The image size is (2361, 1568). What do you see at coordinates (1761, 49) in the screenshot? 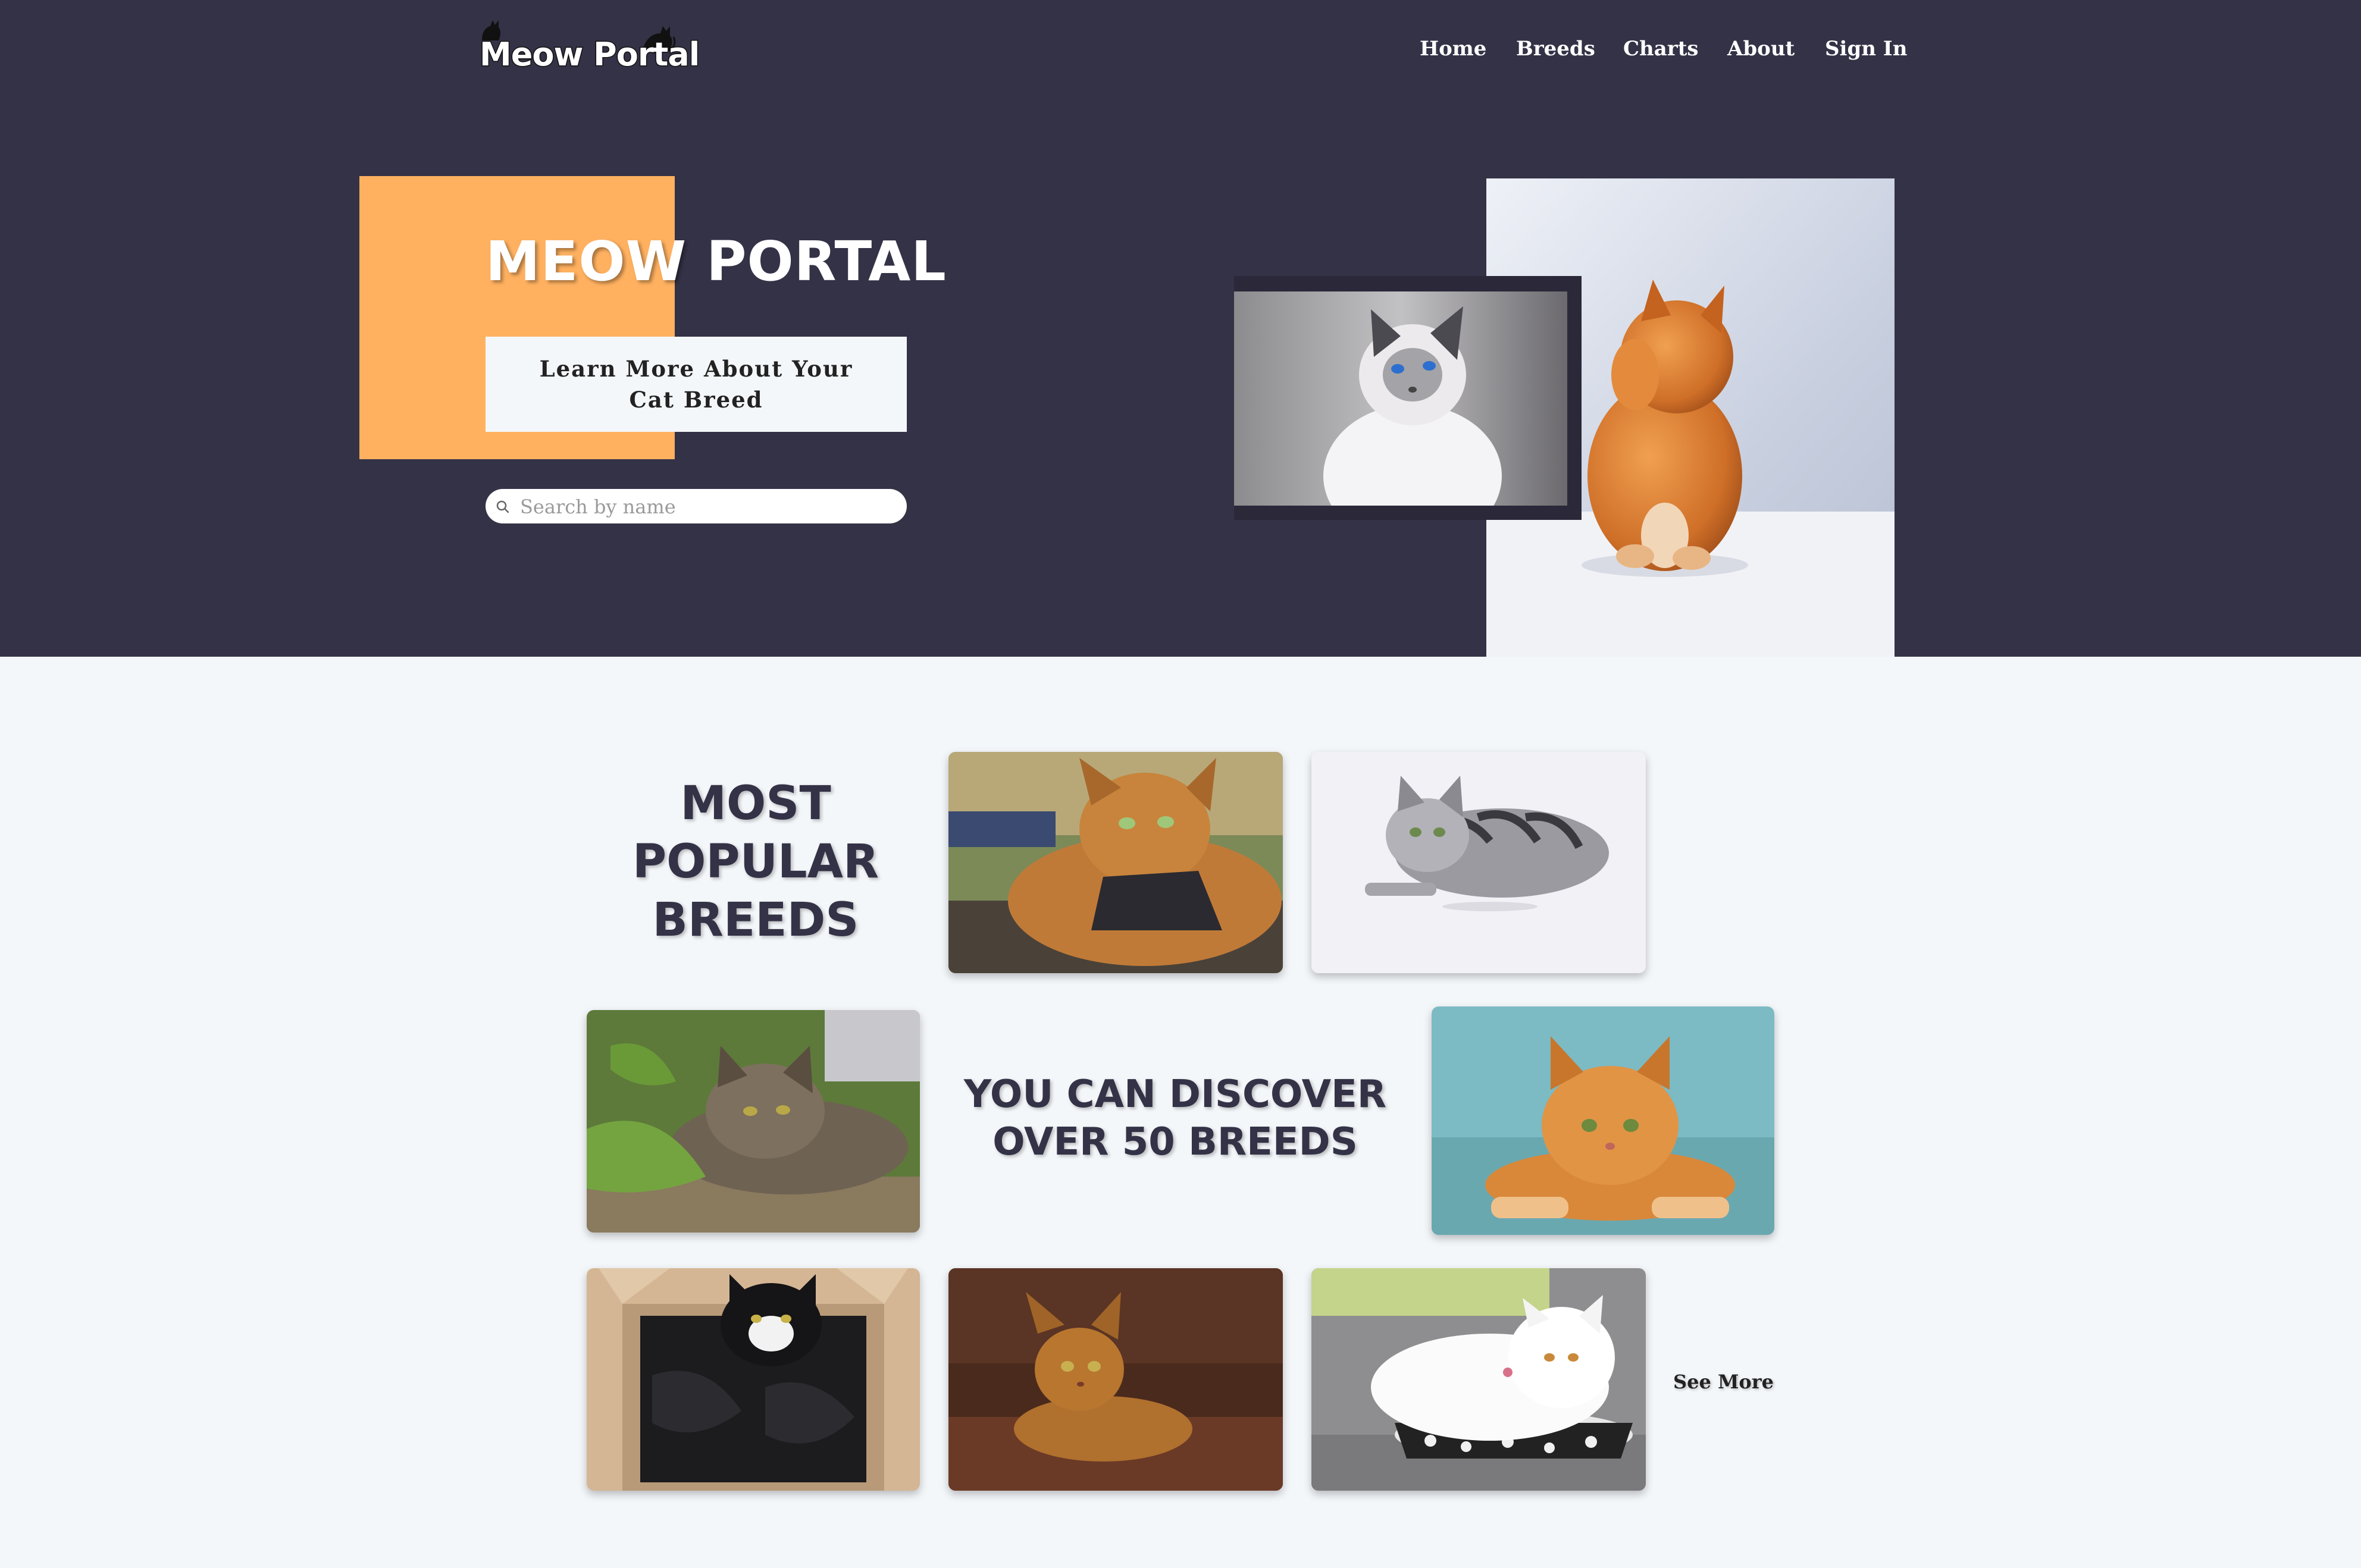
I see `nav-about: About` at bounding box center [1761, 49].